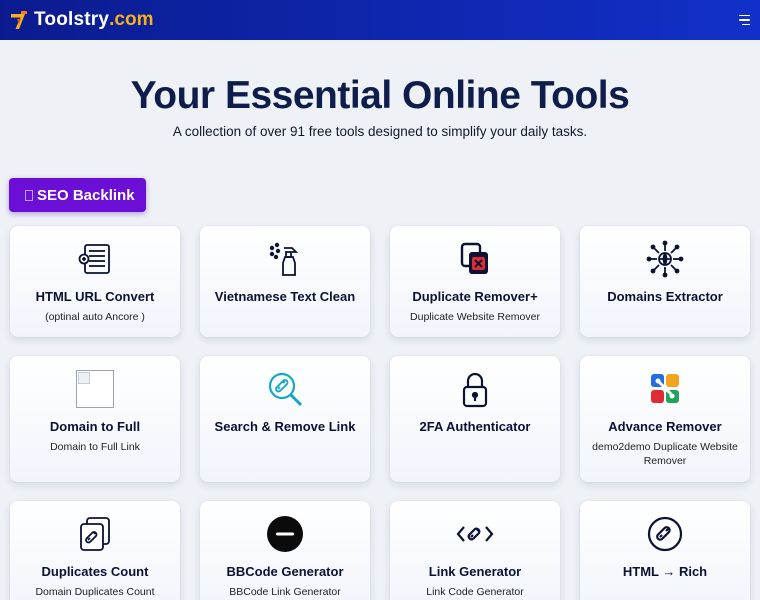 Image resolution: width=760 pixels, height=600 pixels. Describe the element at coordinates (285, 534) in the screenshot. I see `minus-circle-icon` at that location.